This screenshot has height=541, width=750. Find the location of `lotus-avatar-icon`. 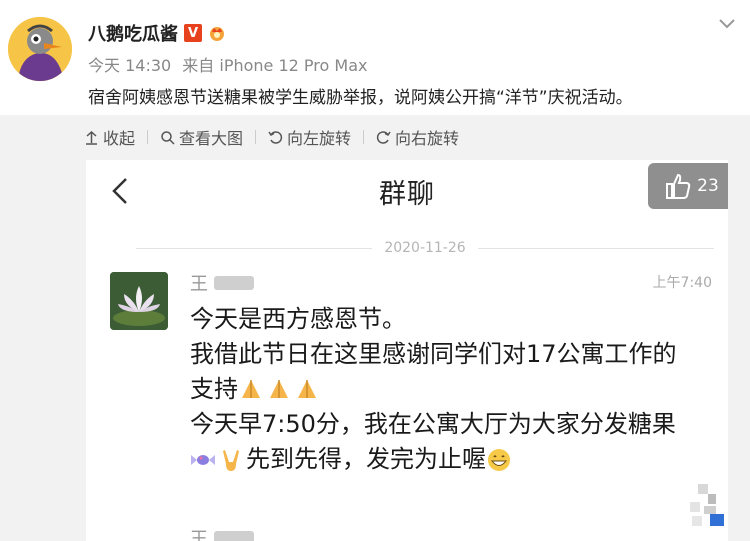

lotus-avatar-icon is located at coordinates (139, 301).